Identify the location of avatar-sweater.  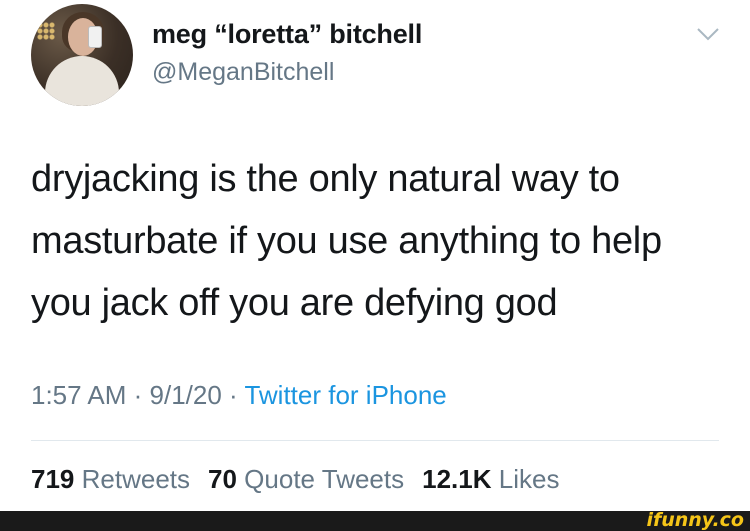
(82, 81).